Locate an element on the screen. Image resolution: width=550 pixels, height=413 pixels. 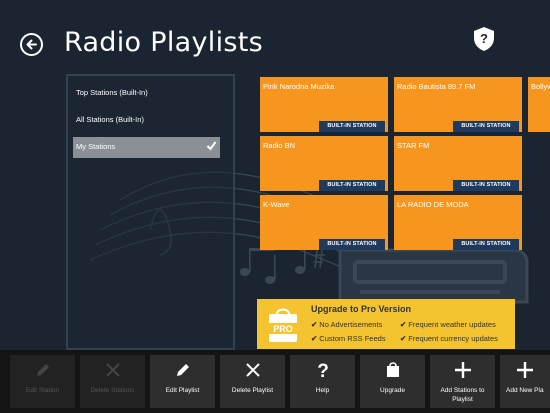
help-shield-icon: ? is located at coordinates (484, 39).